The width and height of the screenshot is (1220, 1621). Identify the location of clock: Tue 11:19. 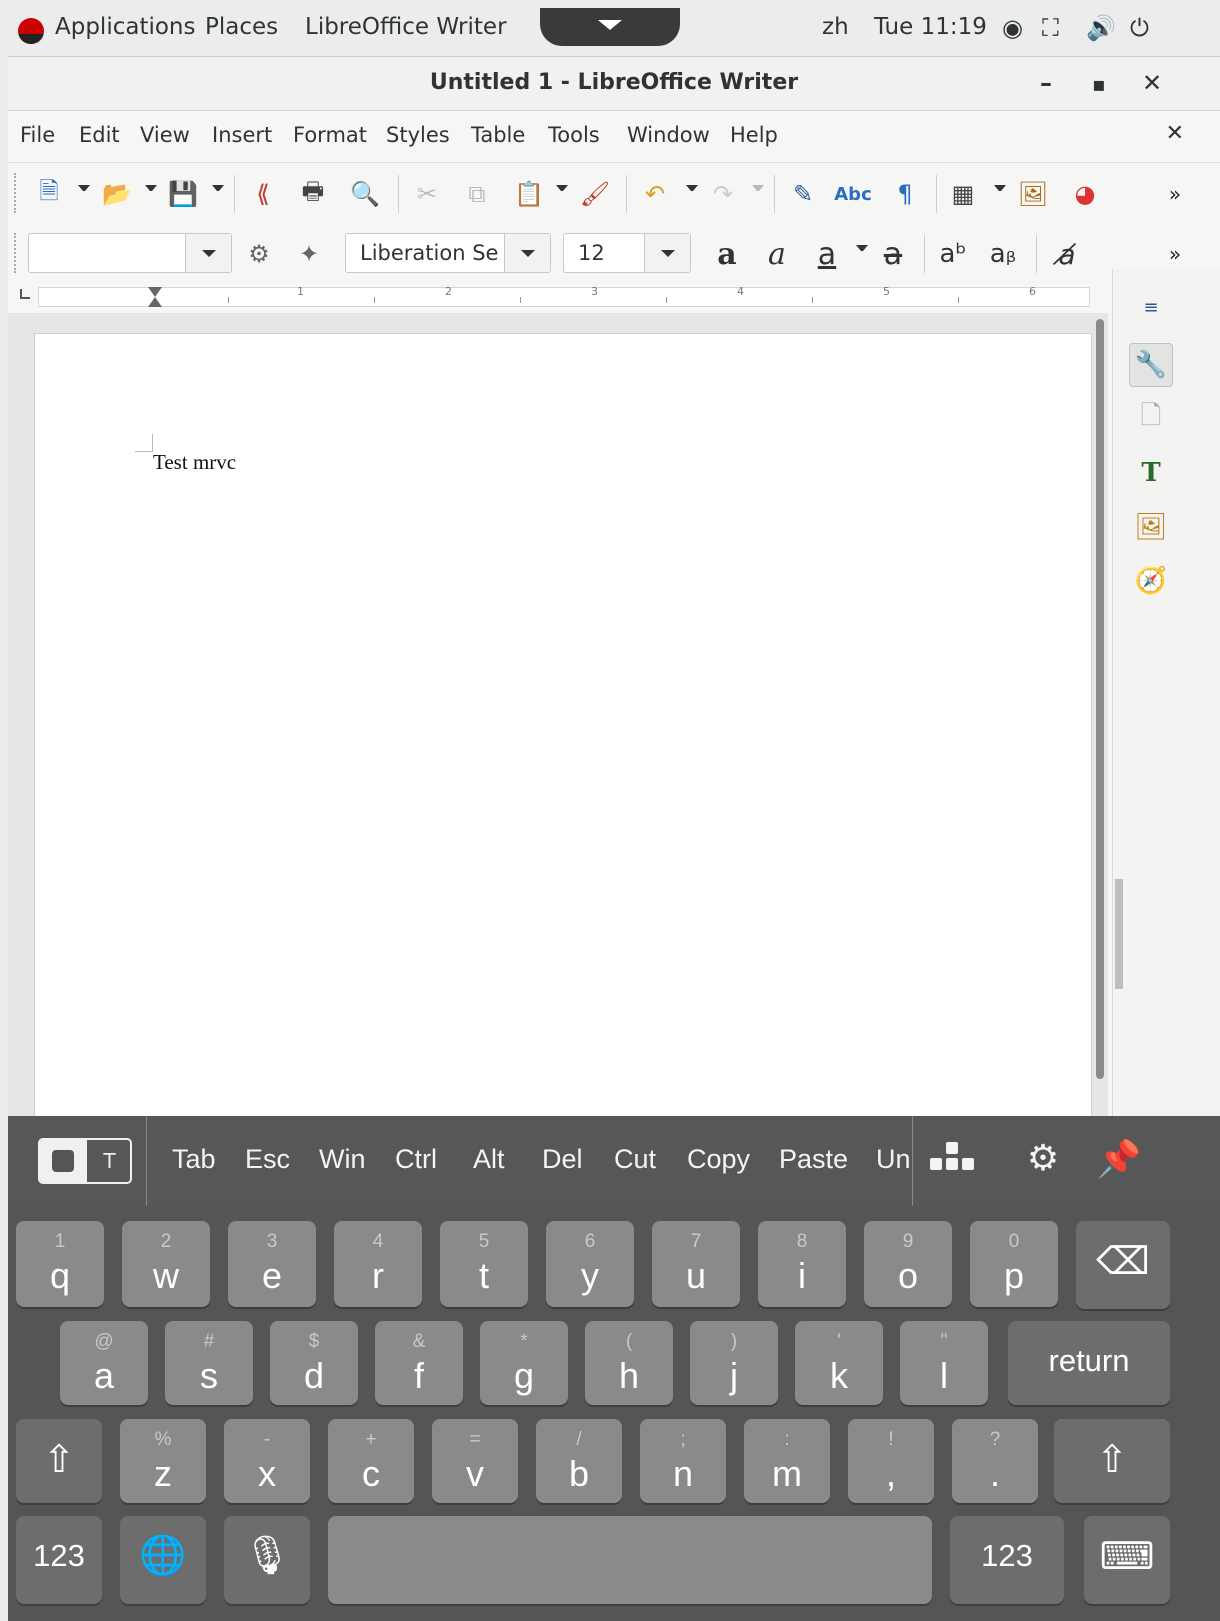
(930, 27).